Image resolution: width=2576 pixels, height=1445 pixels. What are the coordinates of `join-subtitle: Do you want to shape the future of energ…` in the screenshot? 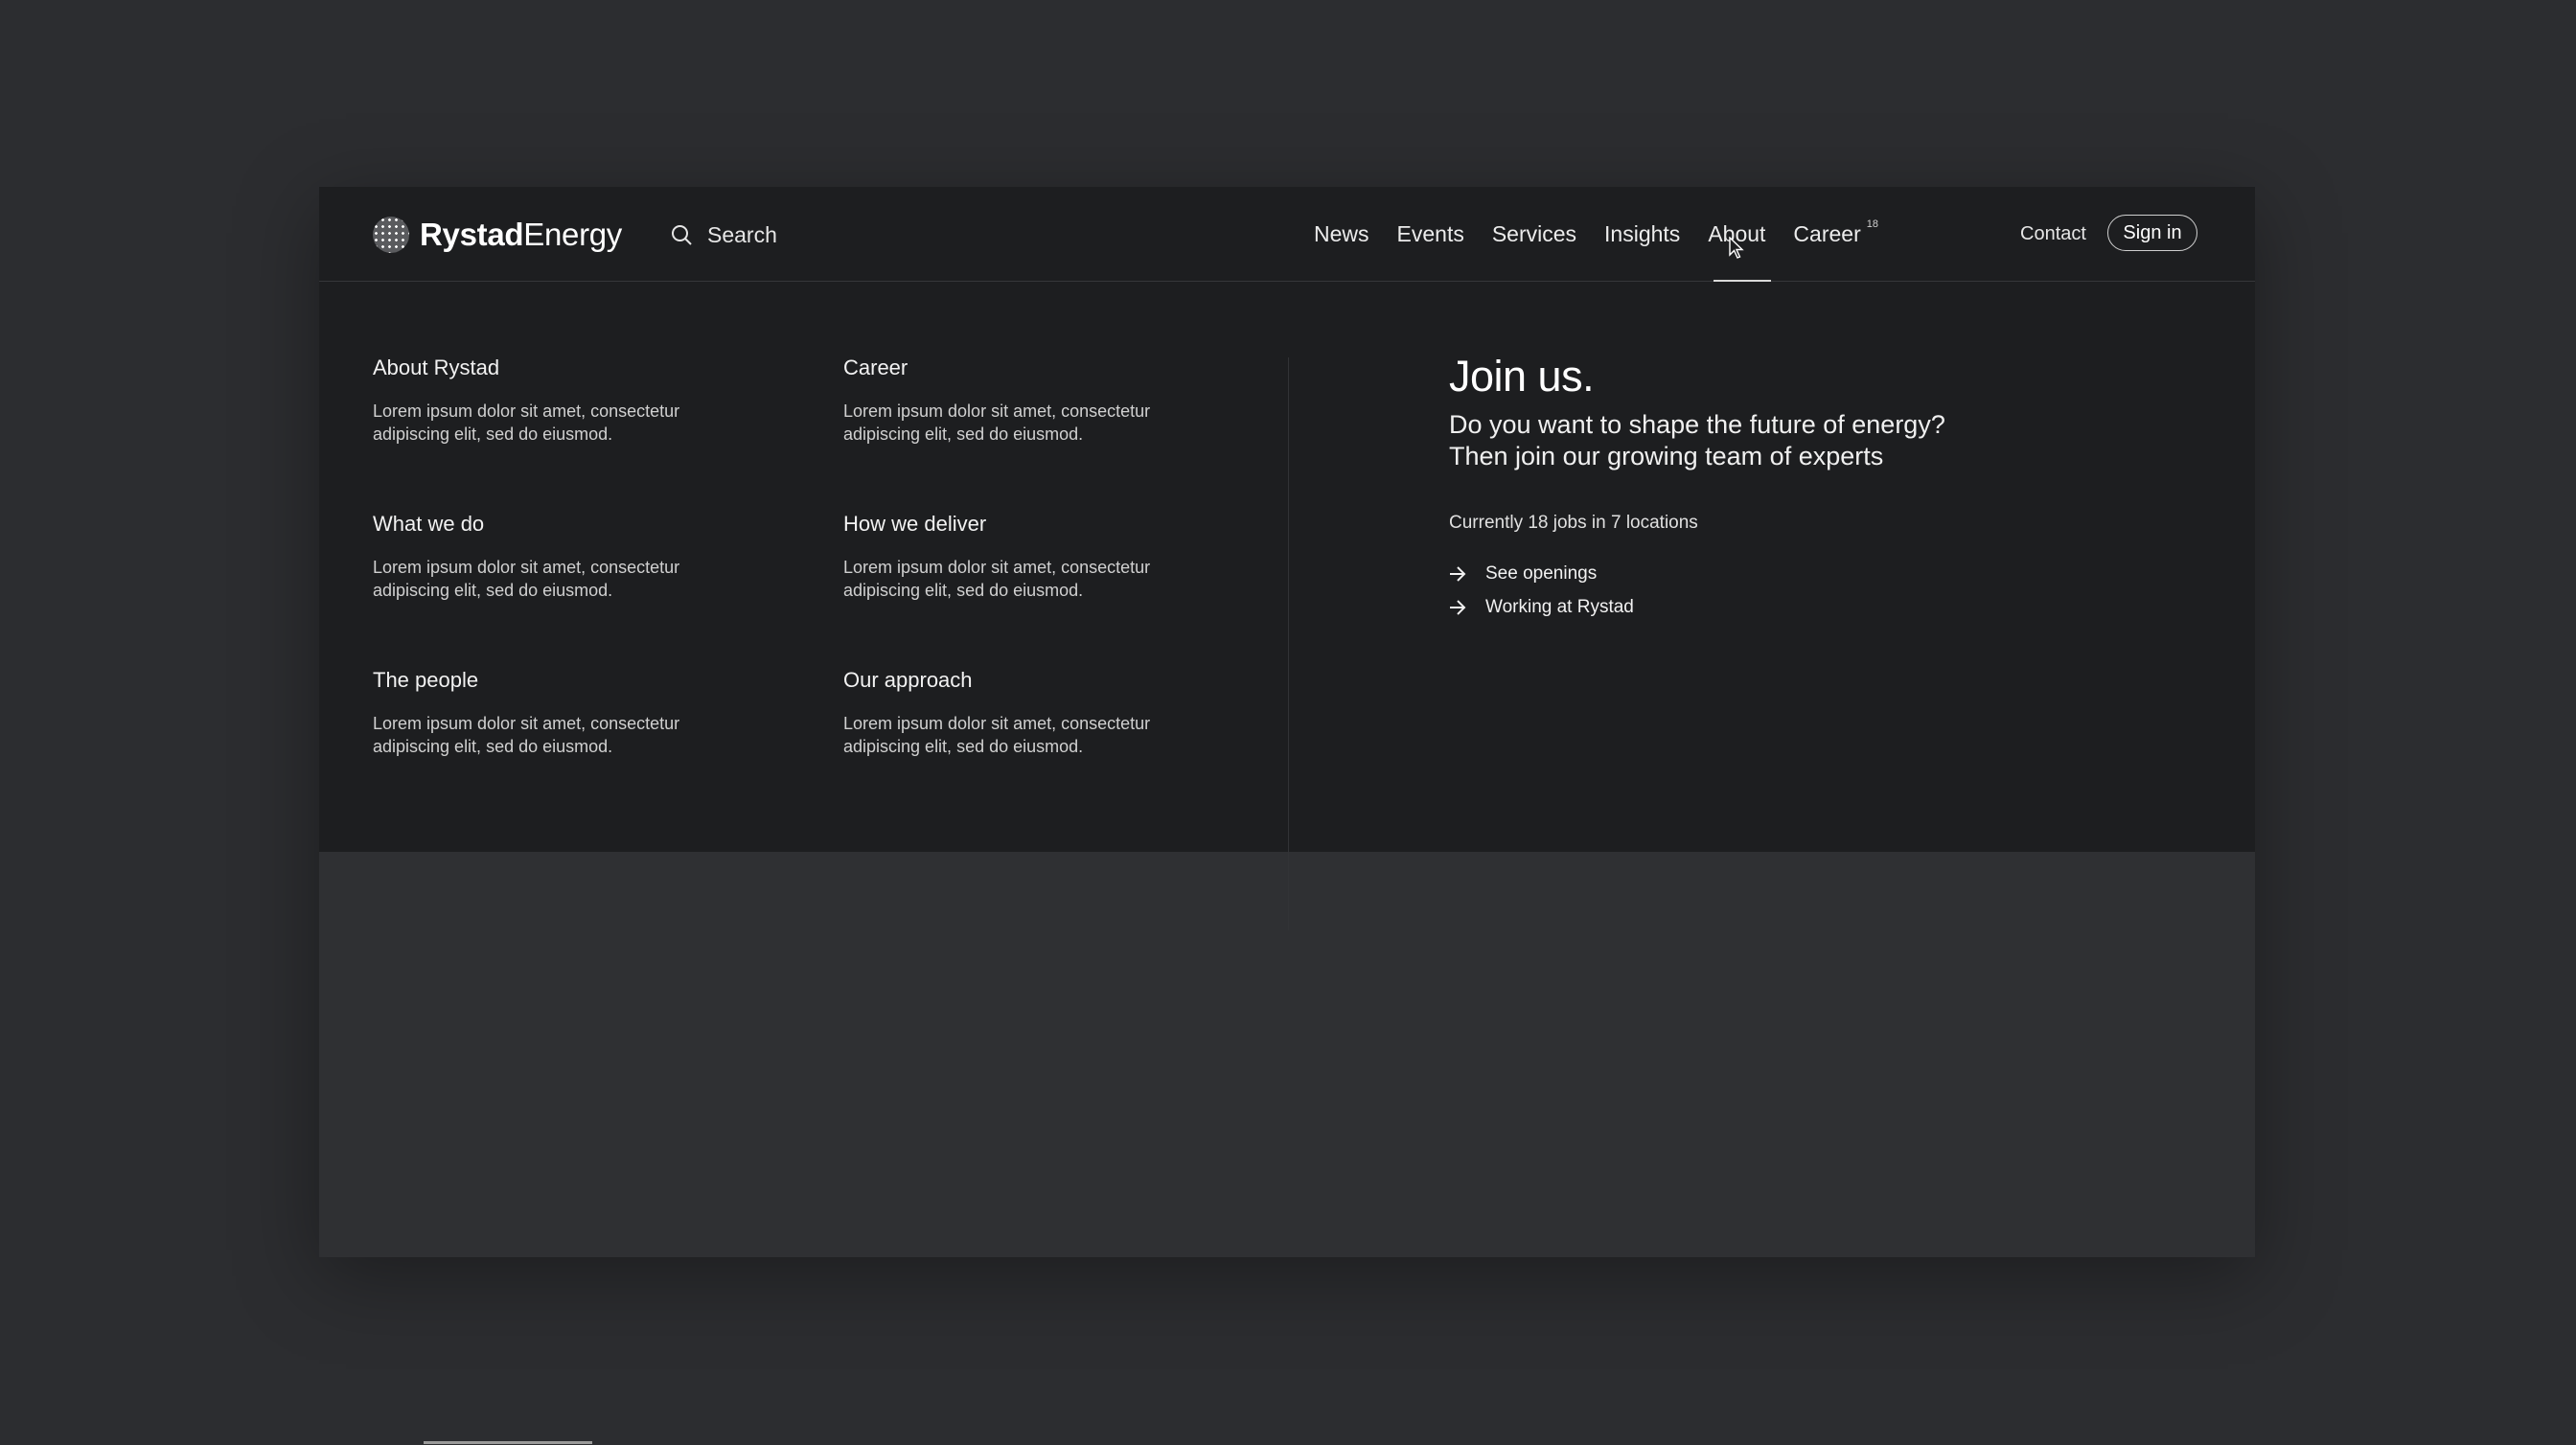 It's located at (1784, 440).